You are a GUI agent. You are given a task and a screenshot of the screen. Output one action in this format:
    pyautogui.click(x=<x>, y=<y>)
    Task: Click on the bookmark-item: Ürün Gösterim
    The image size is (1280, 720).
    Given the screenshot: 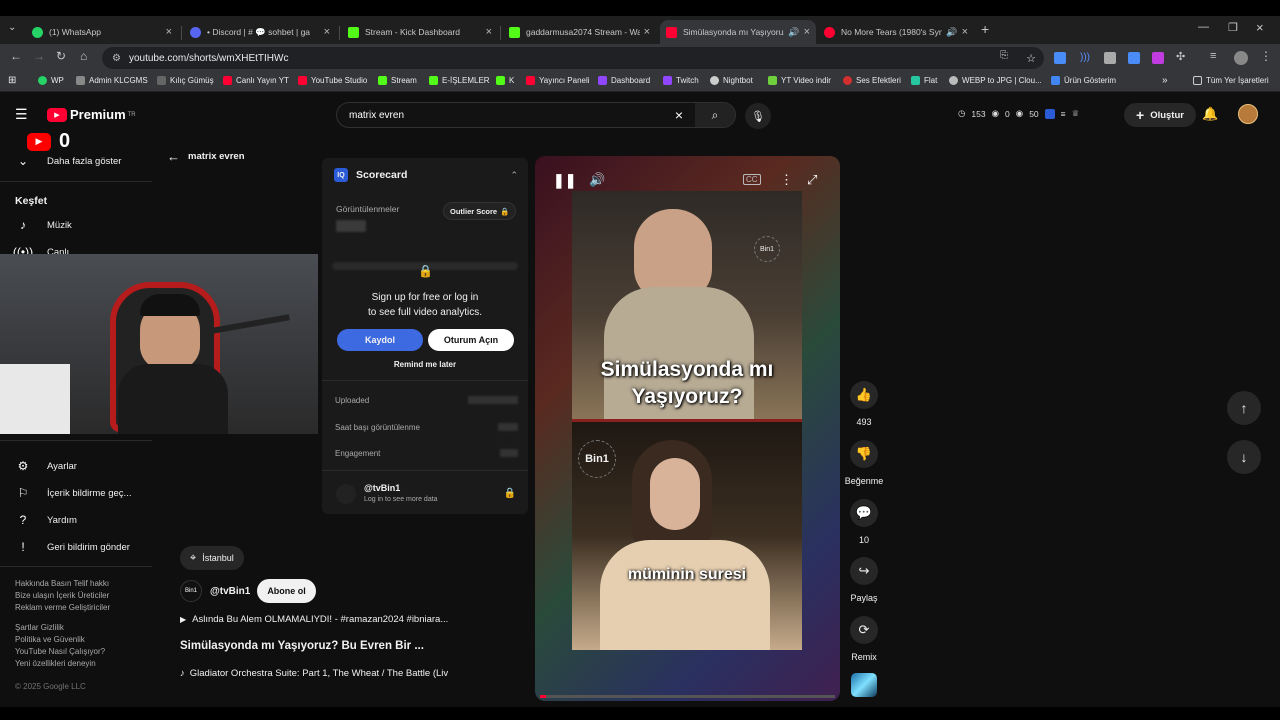 What is the action you would take?
    pyautogui.click(x=1083, y=80)
    